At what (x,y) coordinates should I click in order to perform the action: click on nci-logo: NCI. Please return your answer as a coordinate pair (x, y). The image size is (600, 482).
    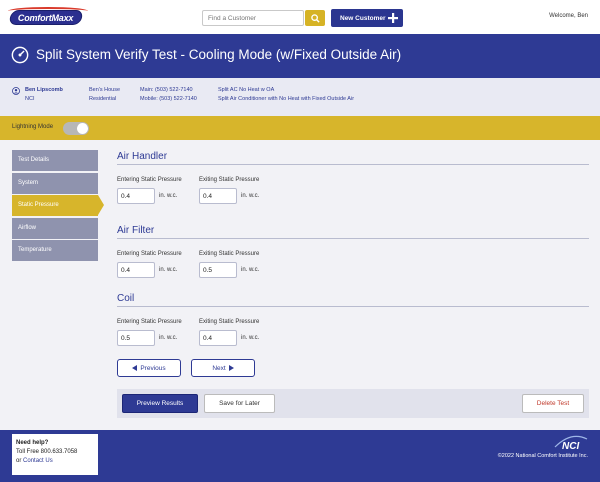
    Looking at the image, I should click on (571, 443).